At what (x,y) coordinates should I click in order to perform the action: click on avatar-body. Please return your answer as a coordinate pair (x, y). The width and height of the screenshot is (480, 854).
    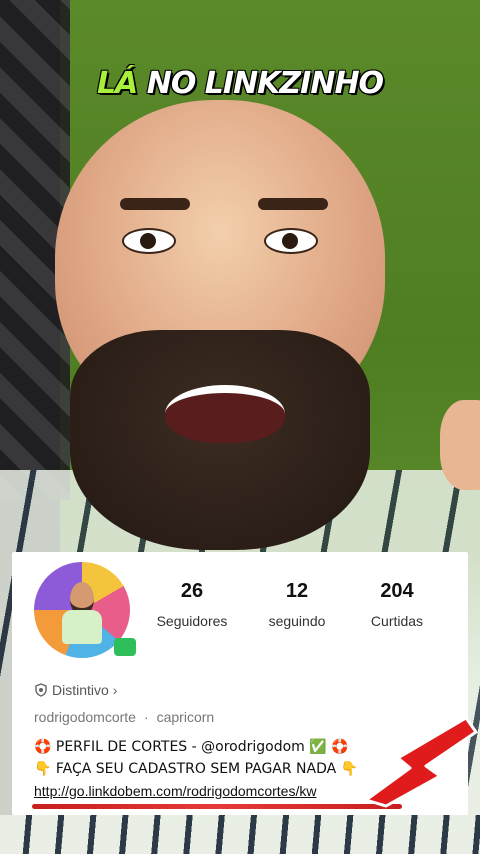
    Looking at the image, I should click on (82, 627).